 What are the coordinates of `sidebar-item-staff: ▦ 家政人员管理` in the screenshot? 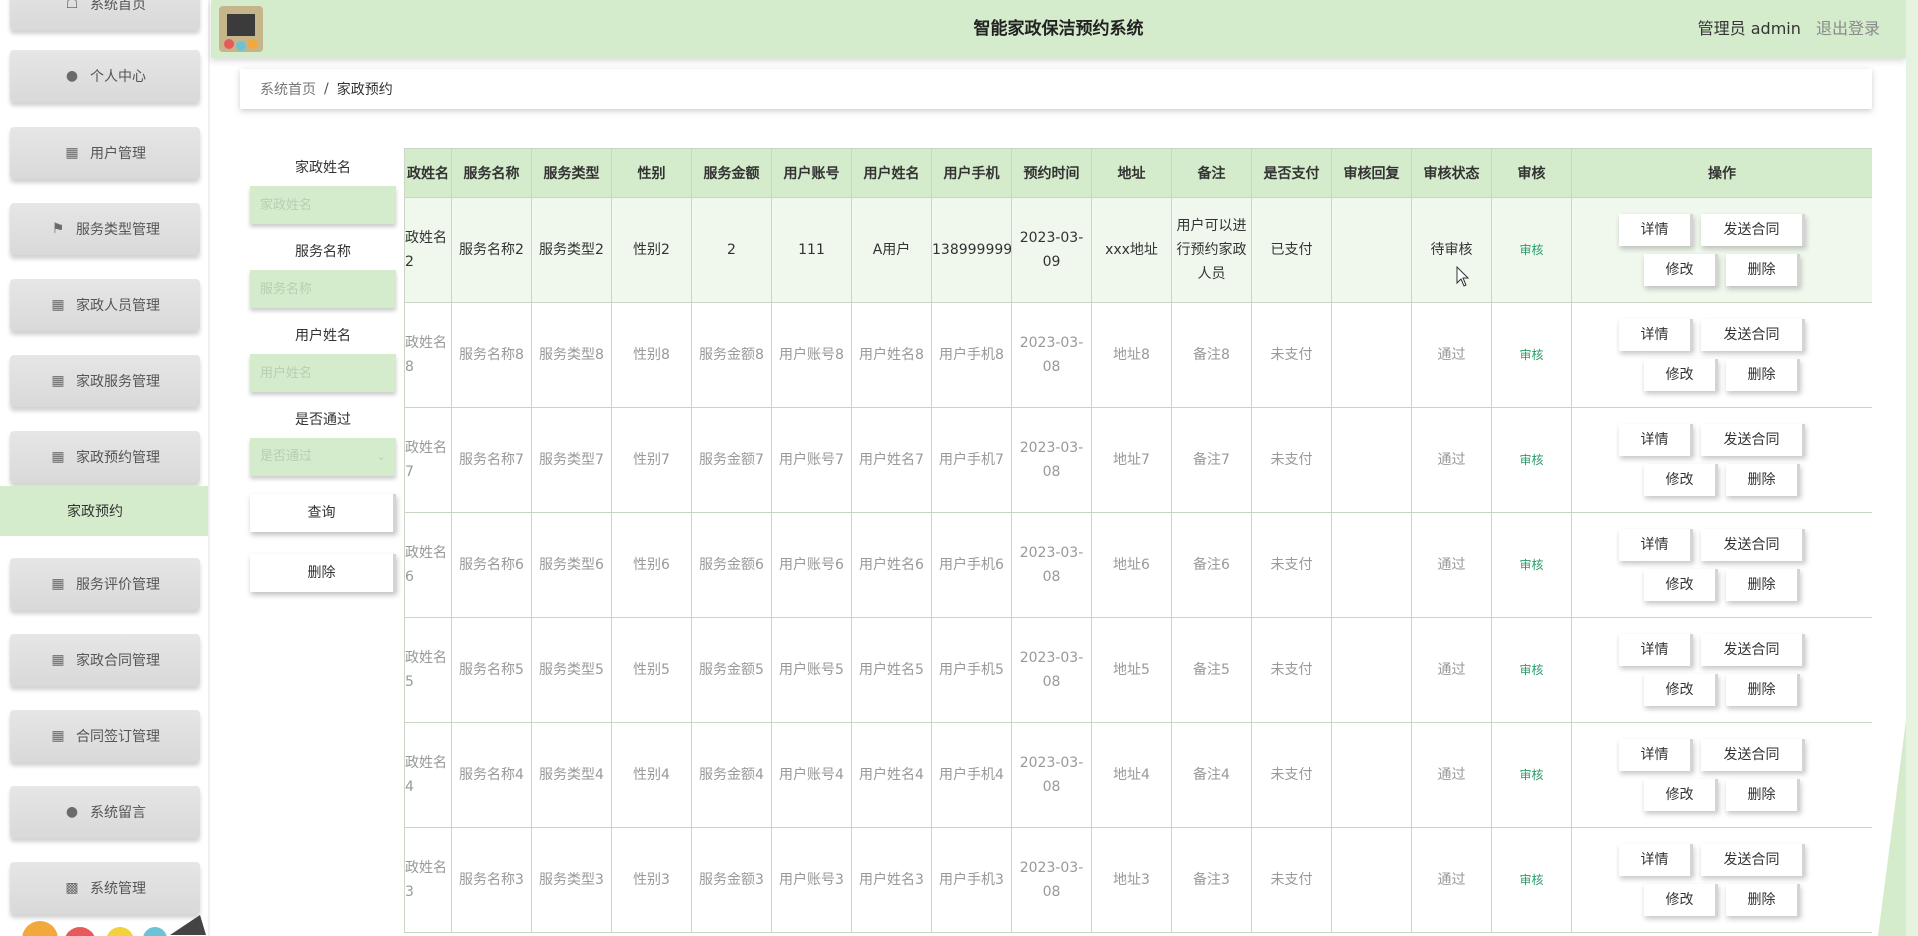 It's located at (105, 305).